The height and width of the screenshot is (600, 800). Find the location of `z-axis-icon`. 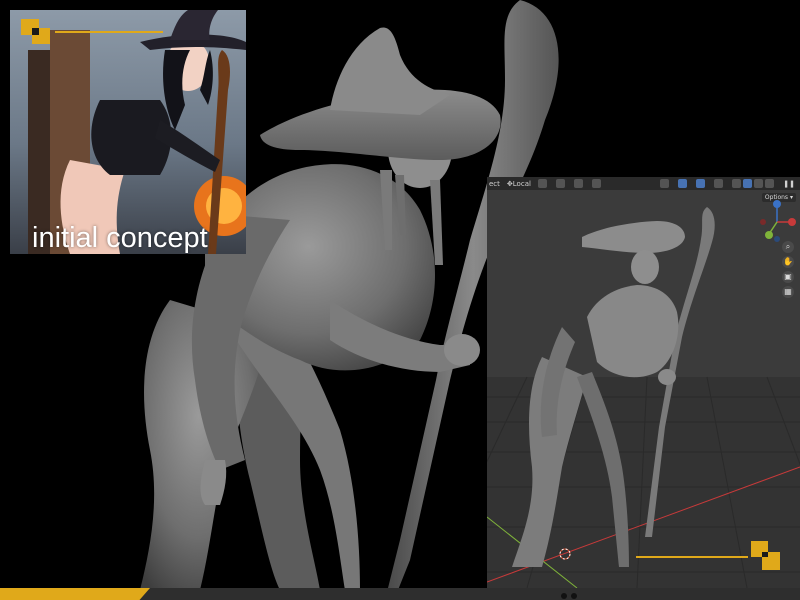

z-axis-icon is located at coordinates (777, 204).